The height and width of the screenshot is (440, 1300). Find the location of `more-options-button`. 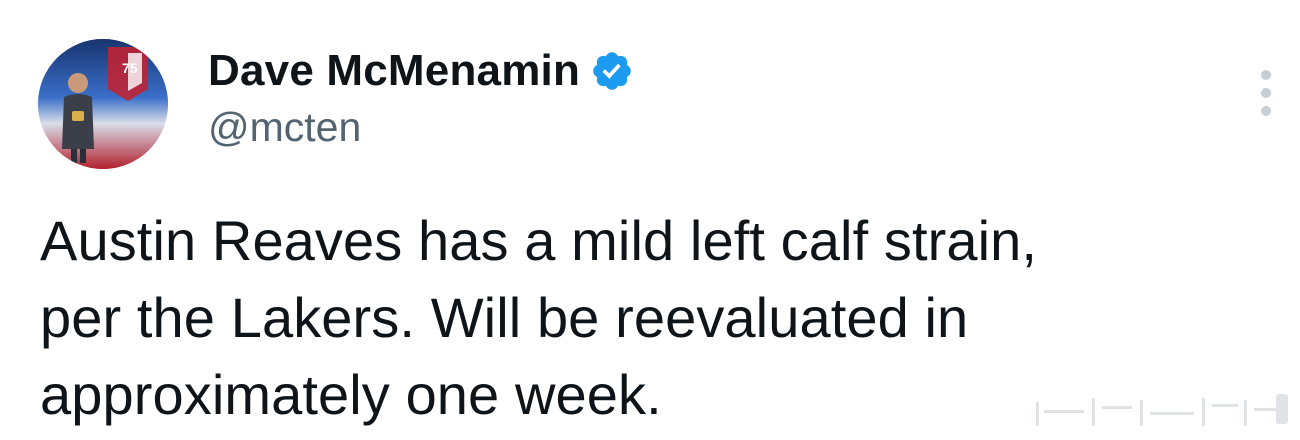

more-options-button is located at coordinates (1266, 109).